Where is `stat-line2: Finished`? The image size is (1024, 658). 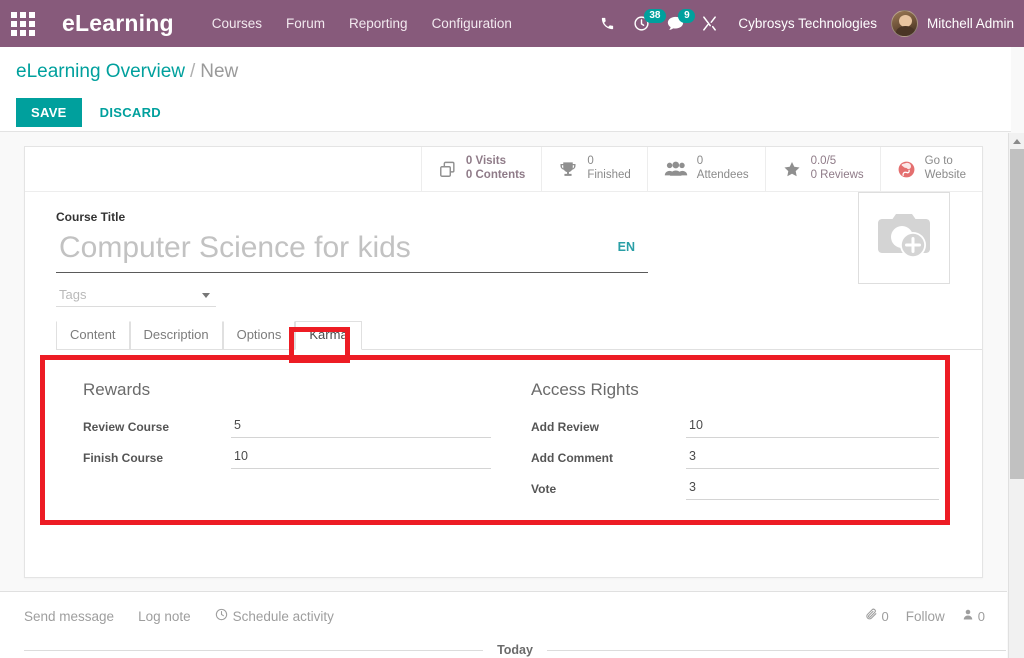
stat-line2: Finished is located at coordinates (609, 175).